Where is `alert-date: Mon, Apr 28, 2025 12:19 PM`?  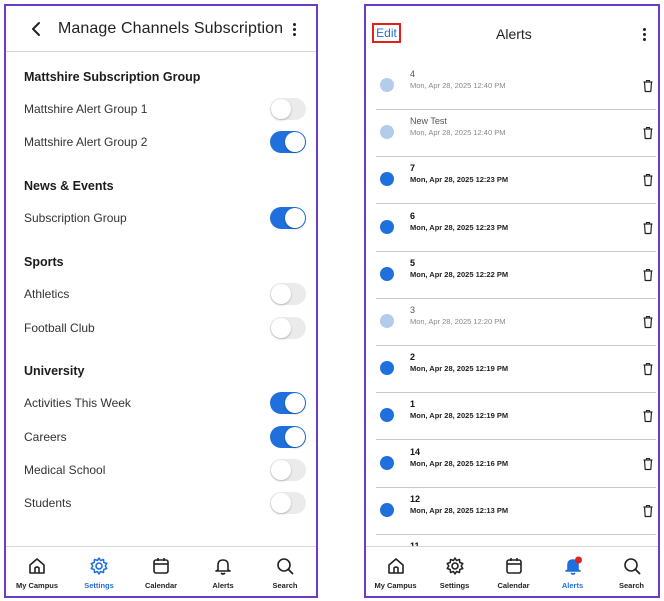 alert-date: Mon, Apr 28, 2025 12:19 PM is located at coordinates (459, 416).